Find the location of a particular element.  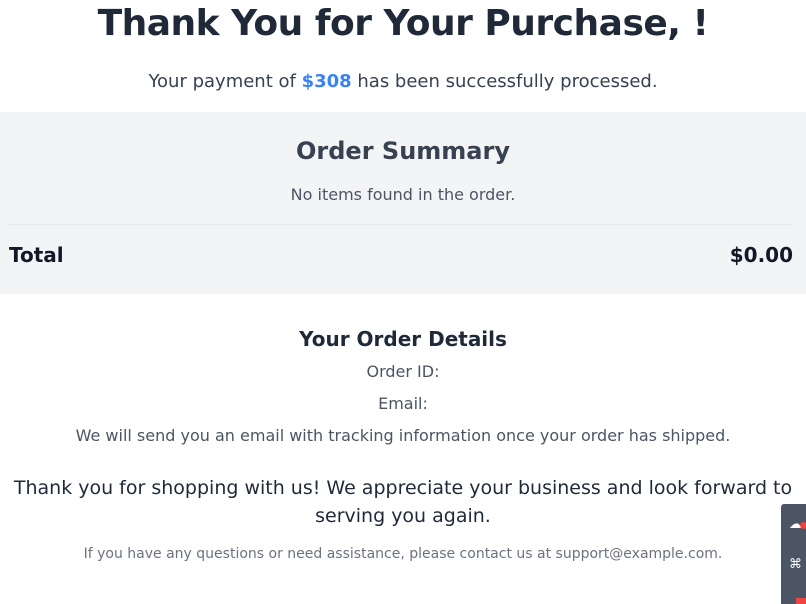

alert-icon is located at coordinates (801, 601).